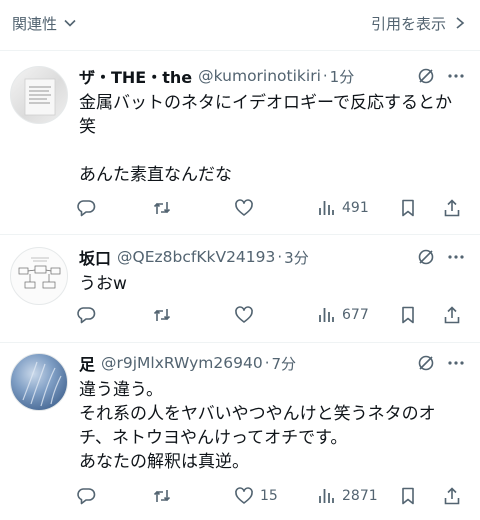 This screenshot has width=480, height=520. What do you see at coordinates (259, 76) in the screenshot?
I see `user-handle: @kumorinotikiri` at bounding box center [259, 76].